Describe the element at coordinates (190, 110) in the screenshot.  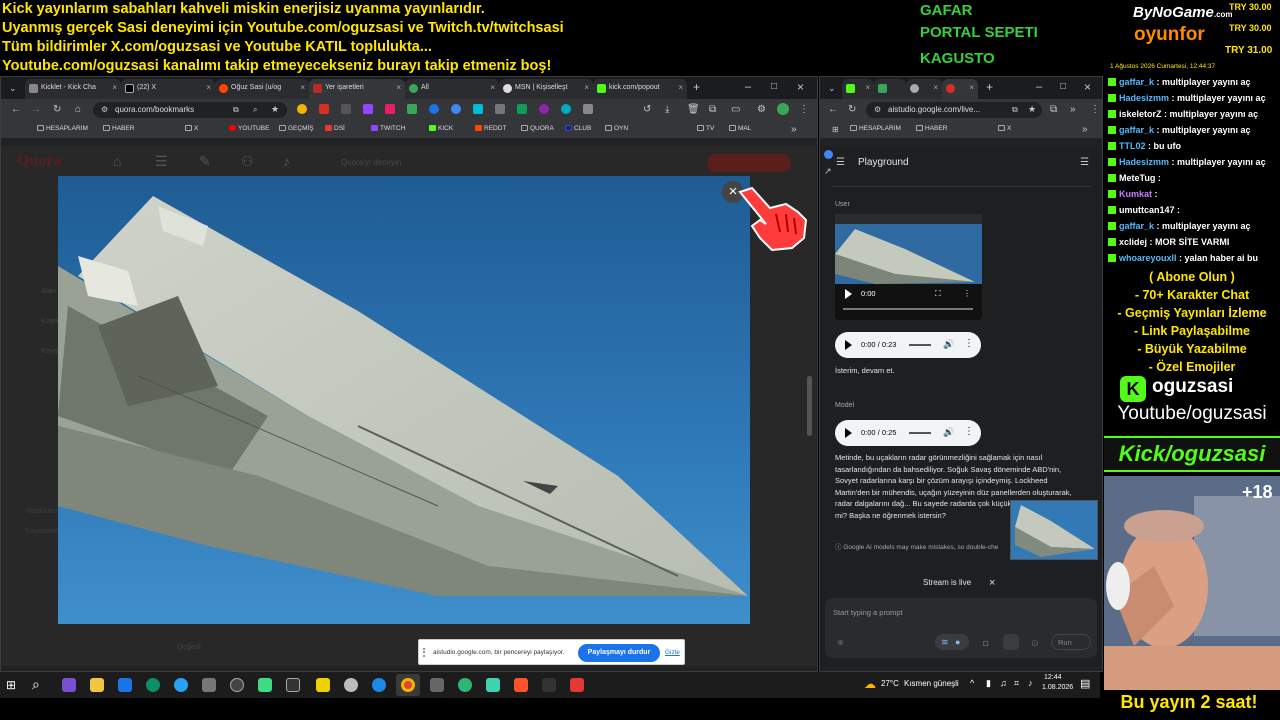
I see `address-bar: ⚙ quora.com/bookmarks ⧉ ⌕ ★` at that location.